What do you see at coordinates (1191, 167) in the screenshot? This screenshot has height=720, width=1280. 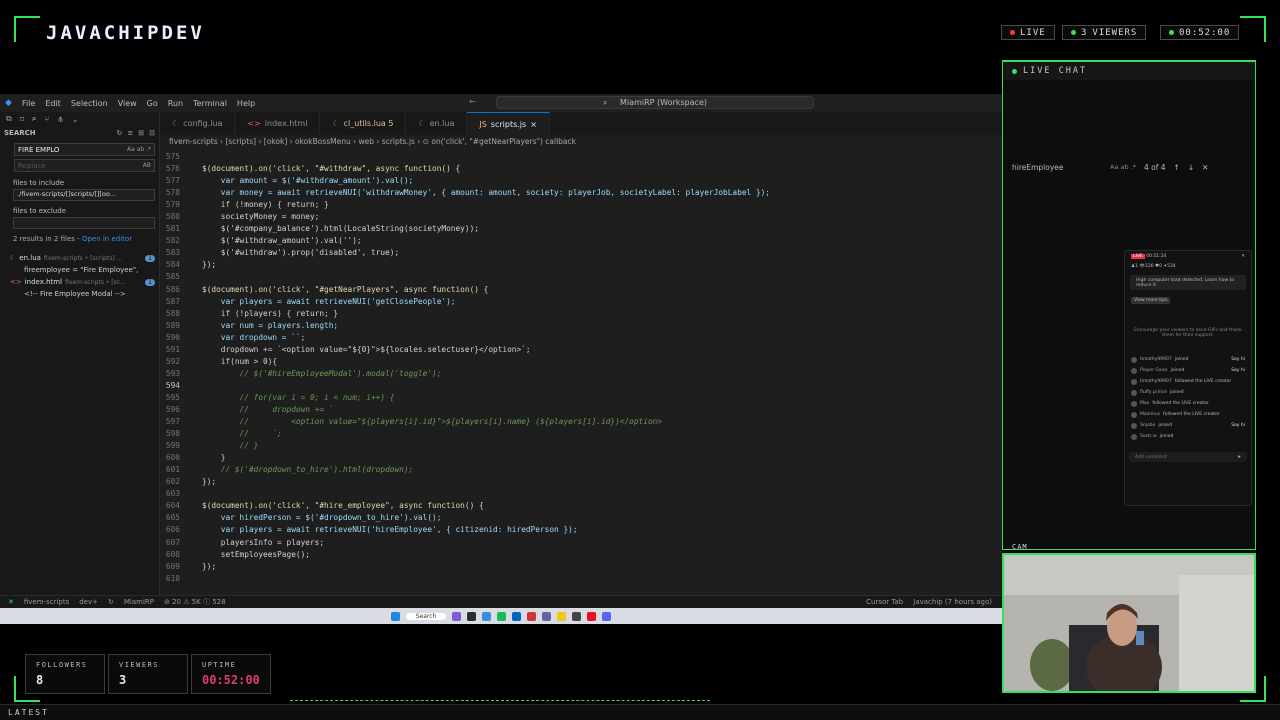 I see `arrow-down-icon: ↓` at bounding box center [1191, 167].